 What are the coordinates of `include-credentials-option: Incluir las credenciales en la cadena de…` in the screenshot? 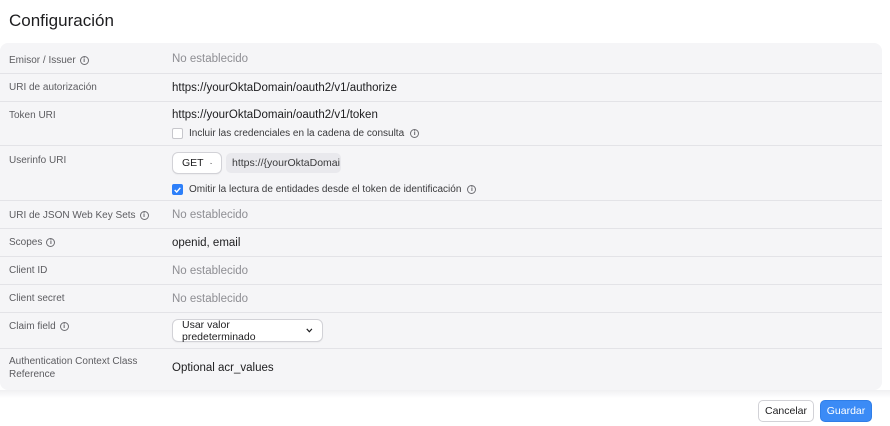 It's located at (296, 133).